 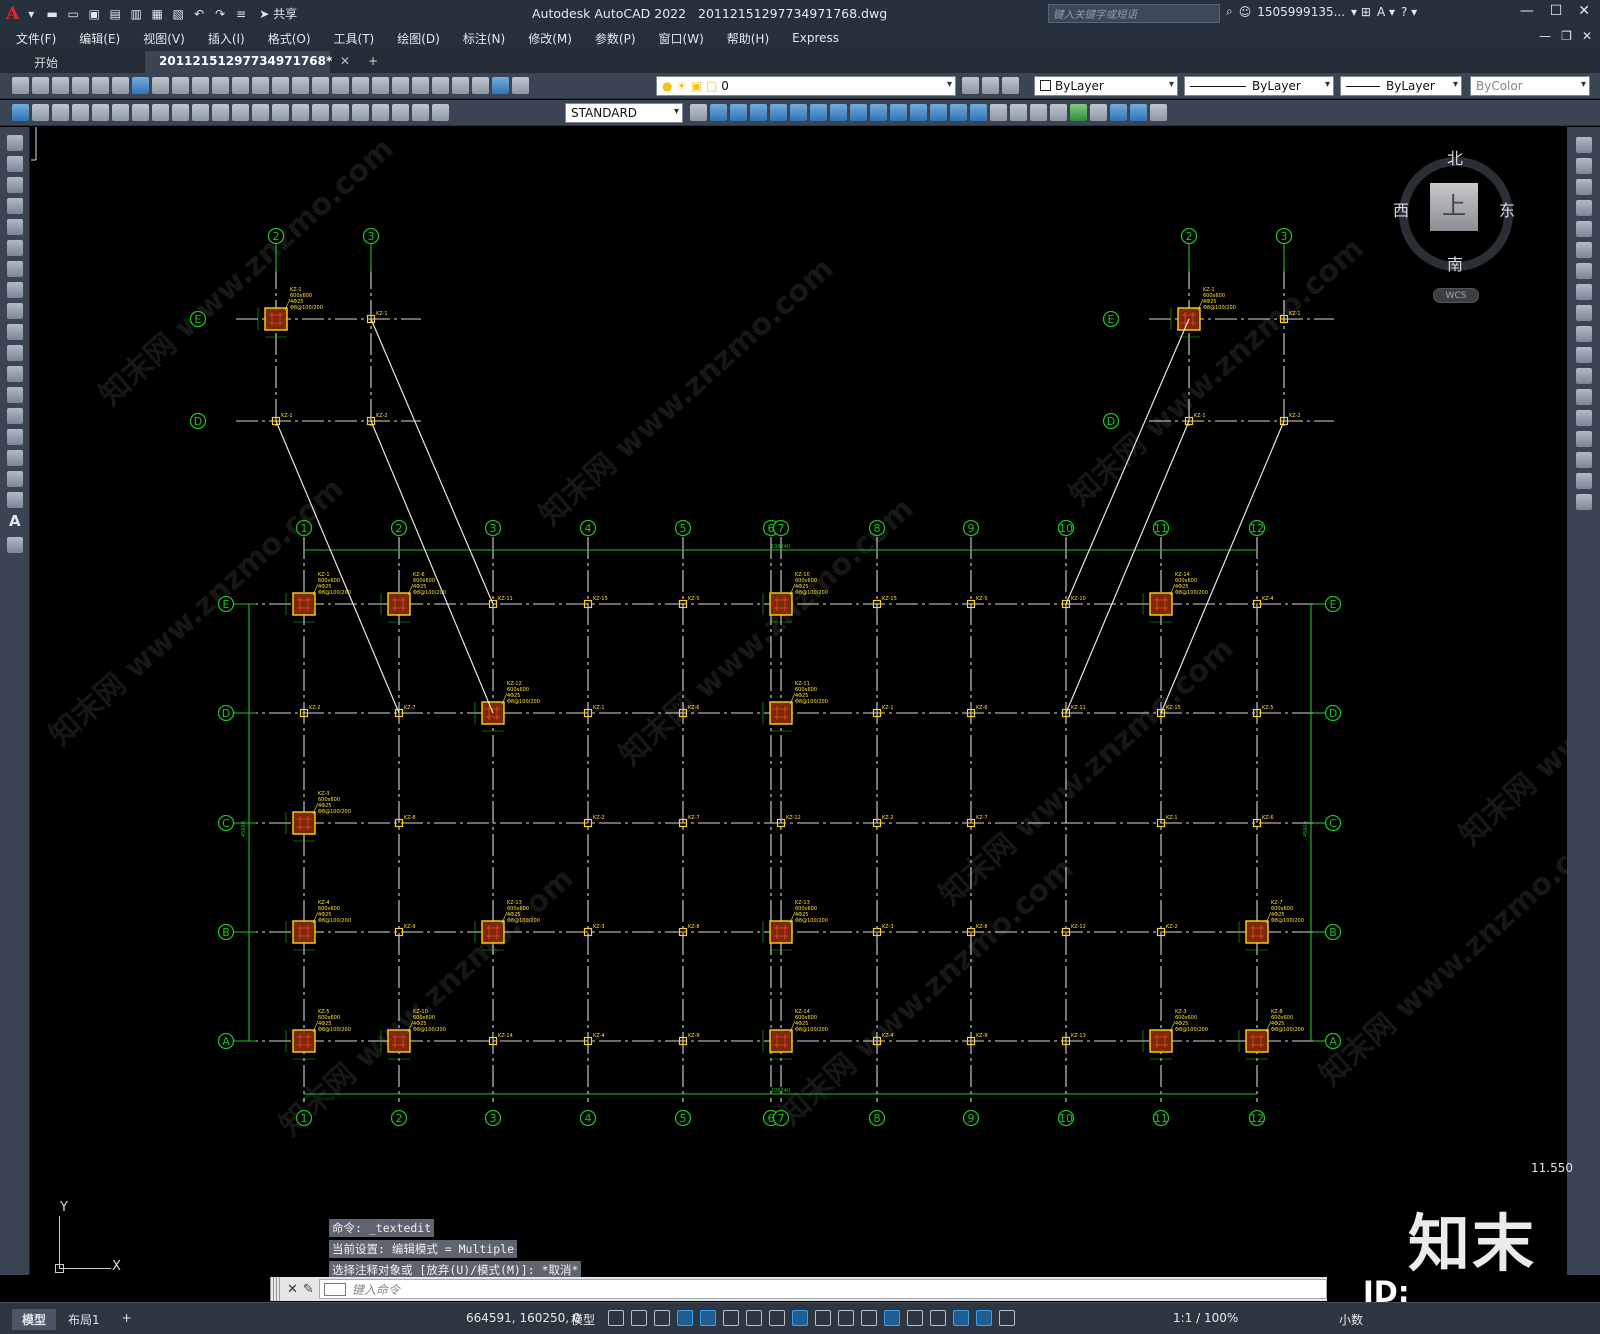 I want to click on sheet-set-icon, so click(x=440, y=85).